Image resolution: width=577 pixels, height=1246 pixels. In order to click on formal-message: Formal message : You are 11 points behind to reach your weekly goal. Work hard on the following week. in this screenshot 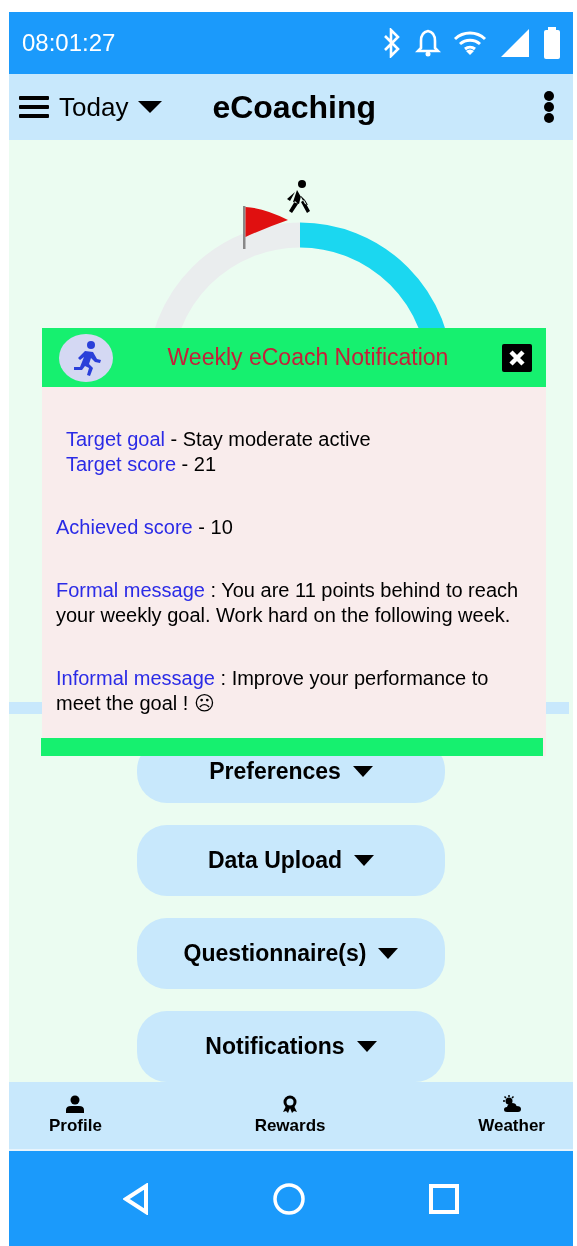, I will do `click(288, 603)`.